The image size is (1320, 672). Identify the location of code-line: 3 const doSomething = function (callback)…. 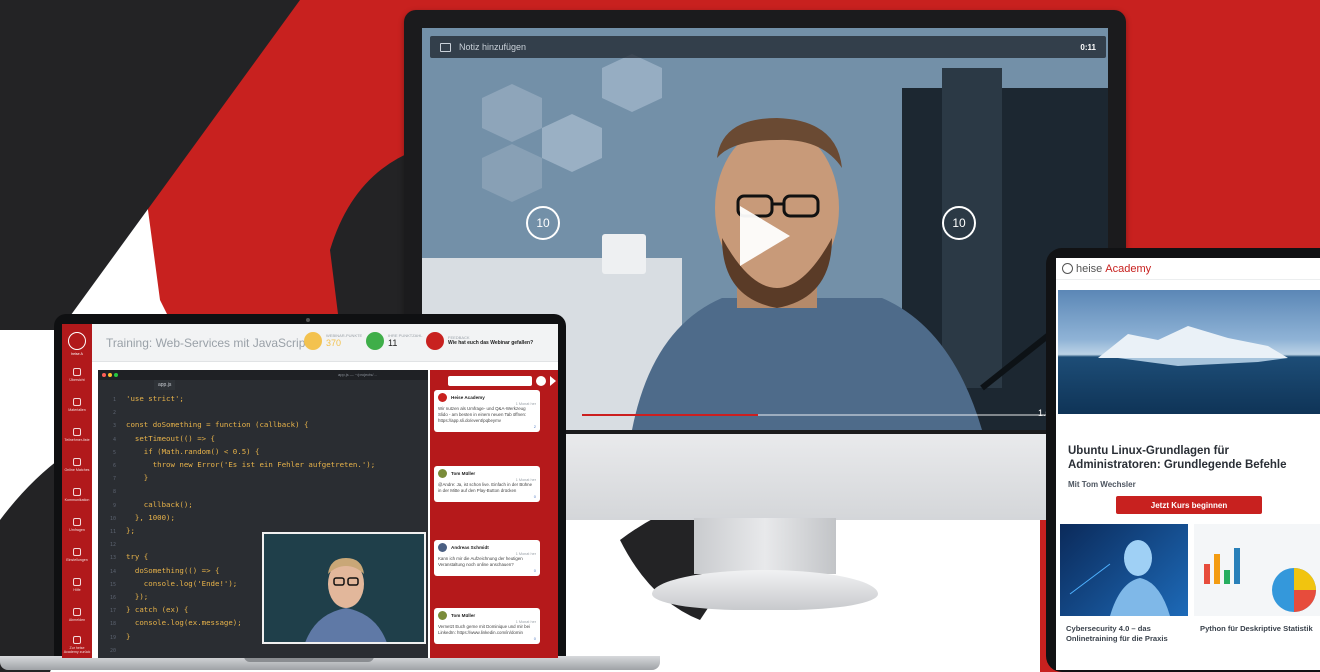
(203, 426).